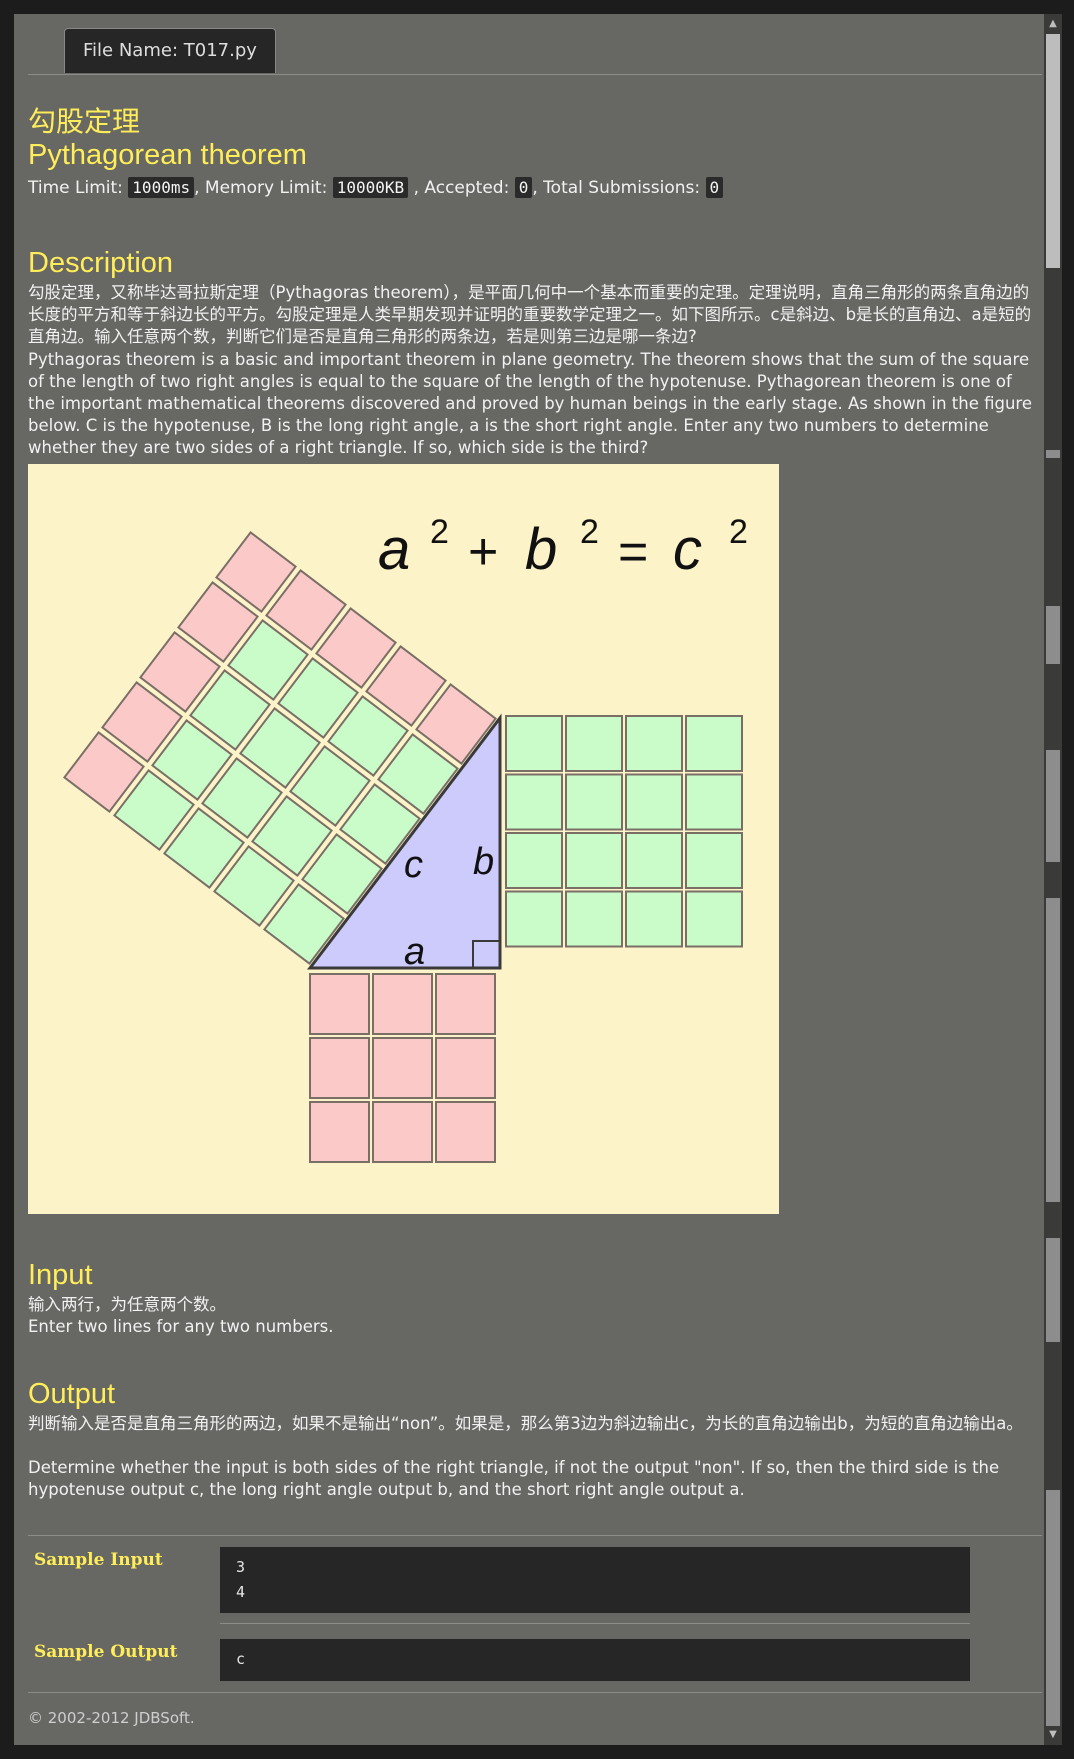  Describe the element at coordinates (414, 952) in the screenshot. I see `label-a: a` at that location.